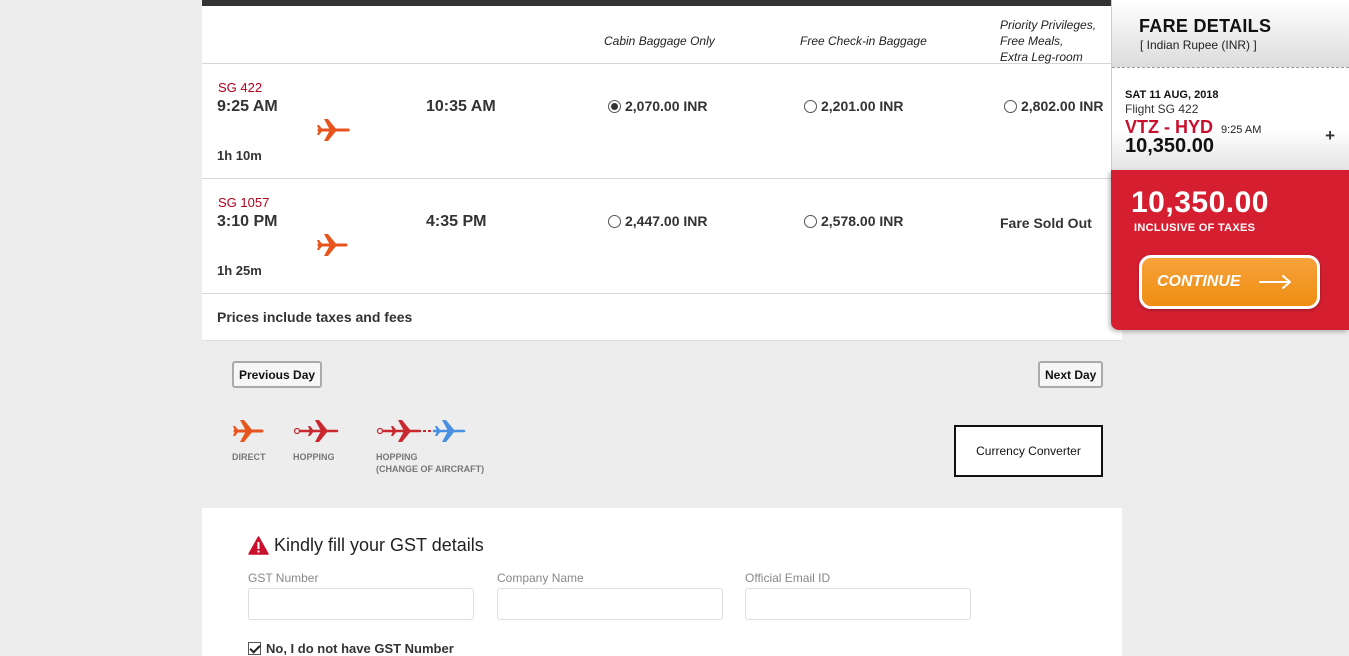 The width and height of the screenshot is (1349, 656). What do you see at coordinates (858, 604) in the screenshot?
I see `official-email-input` at bounding box center [858, 604].